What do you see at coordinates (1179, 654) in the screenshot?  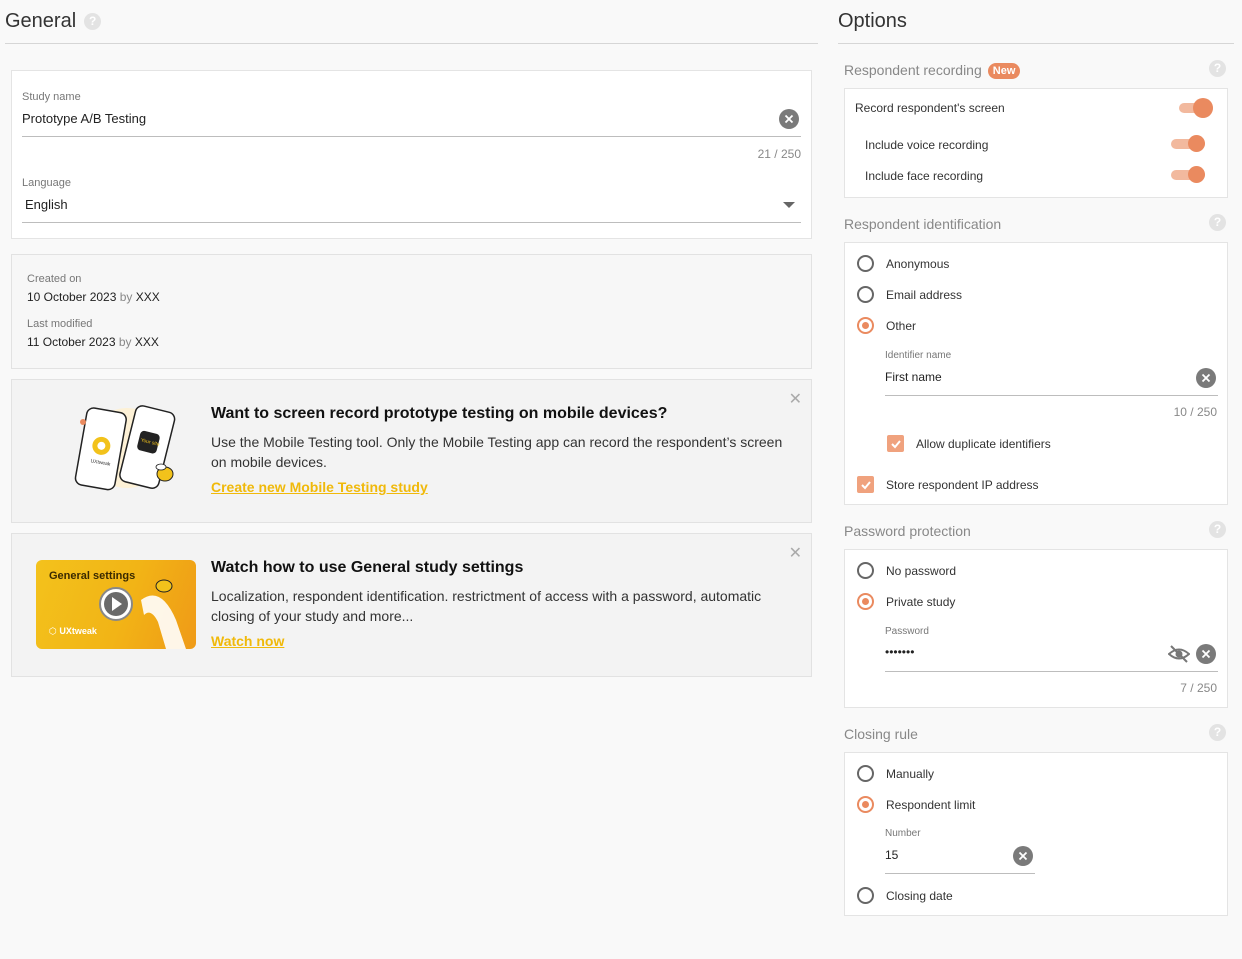 I see `eye-off-icon` at bounding box center [1179, 654].